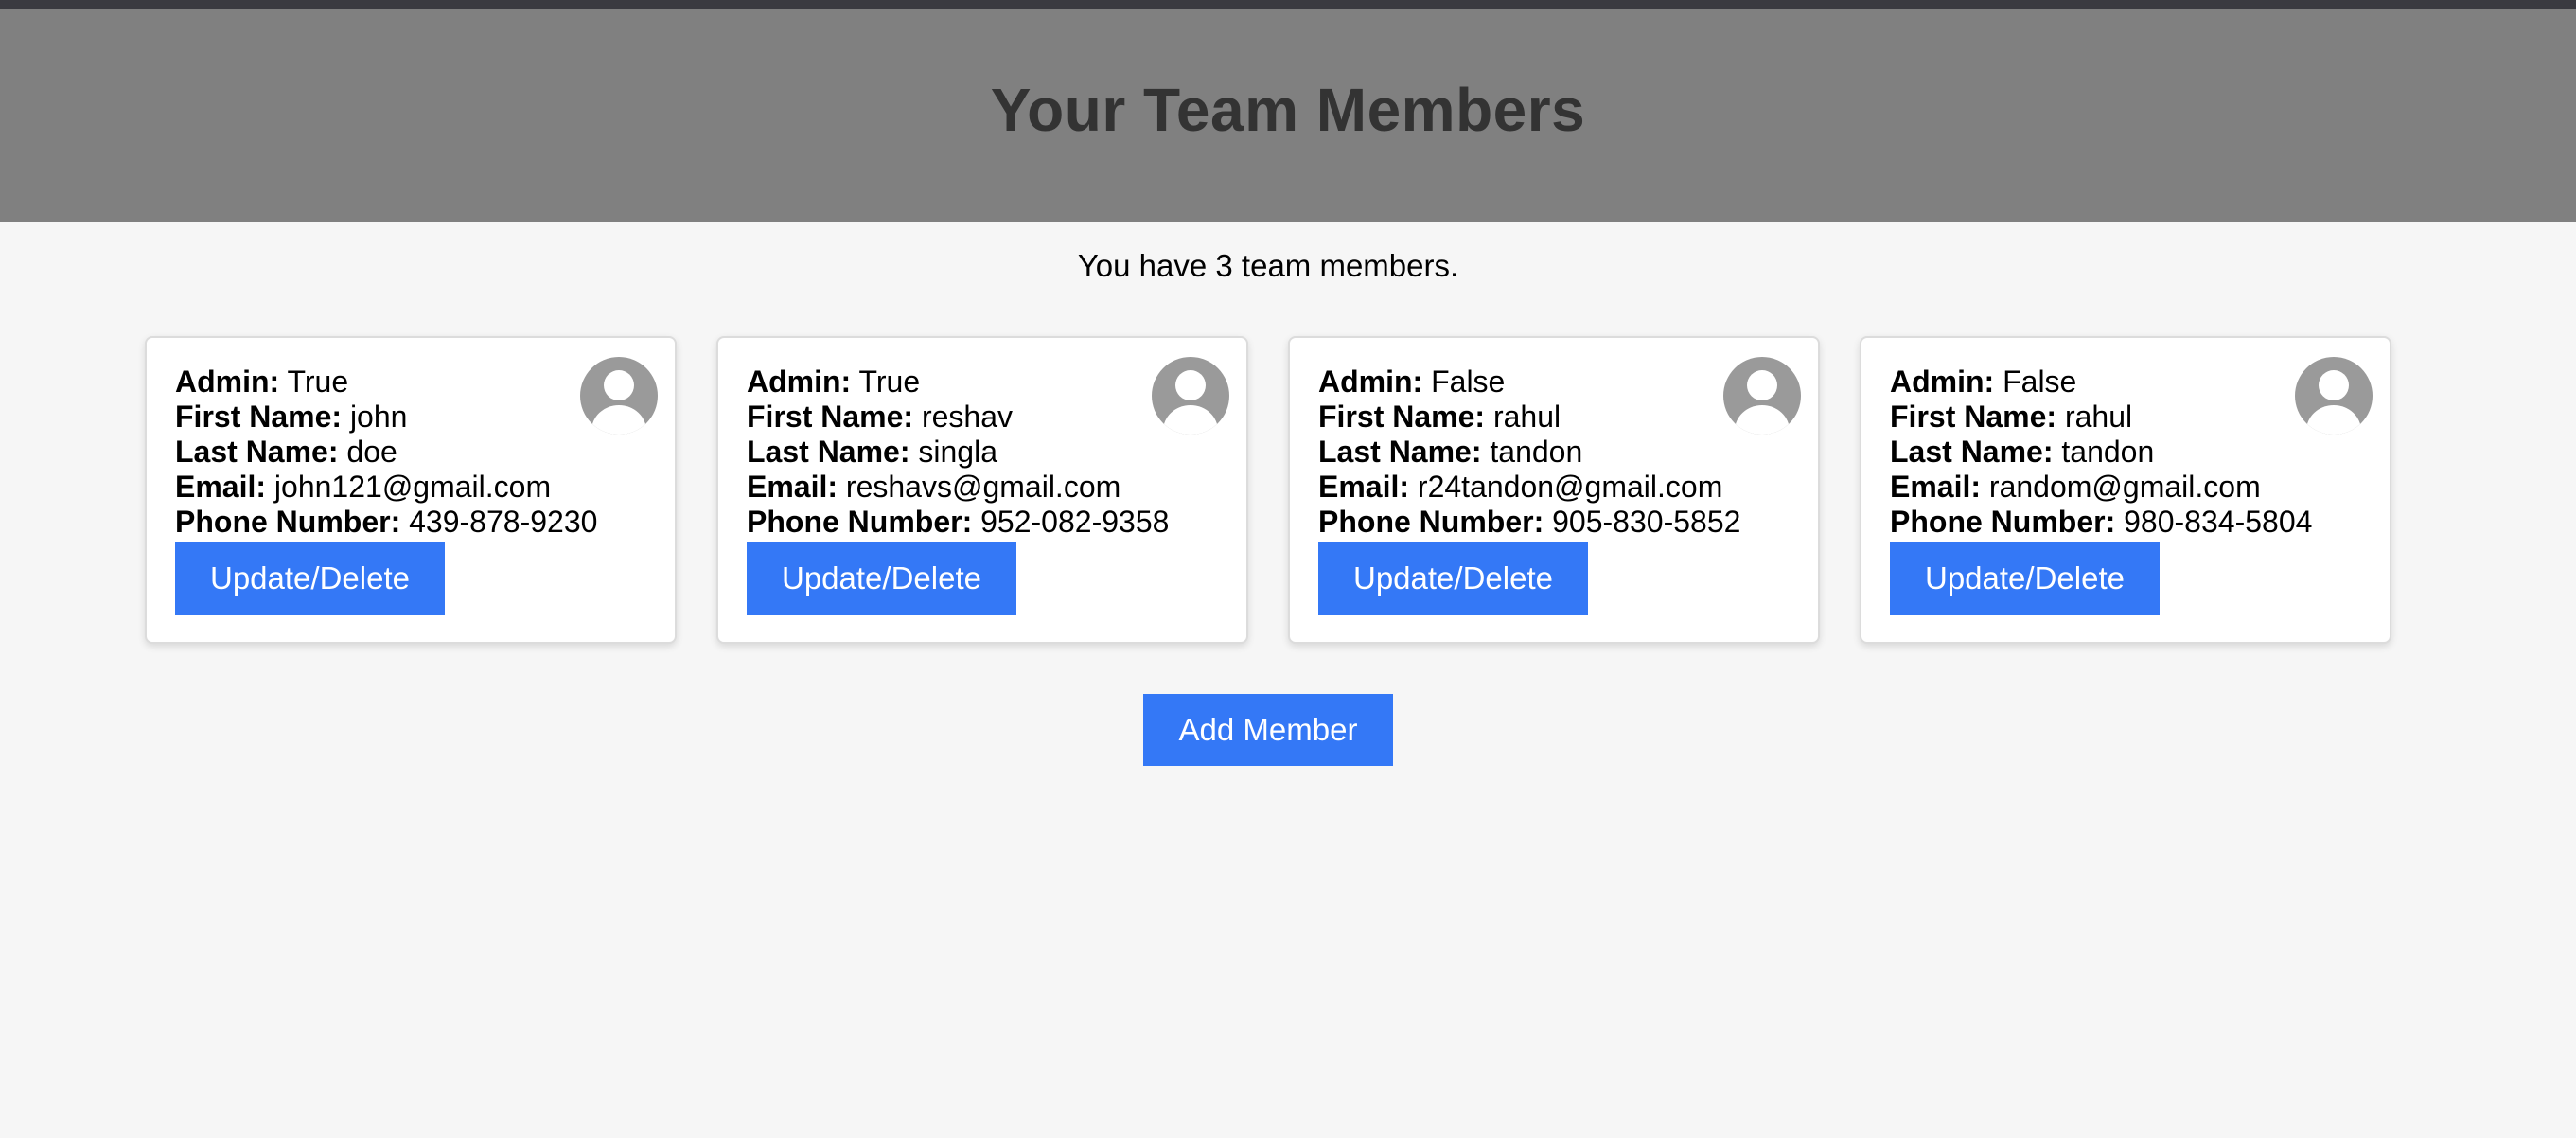 This screenshot has width=2576, height=1138. I want to click on first-name-value: reshav, so click(967, 417).